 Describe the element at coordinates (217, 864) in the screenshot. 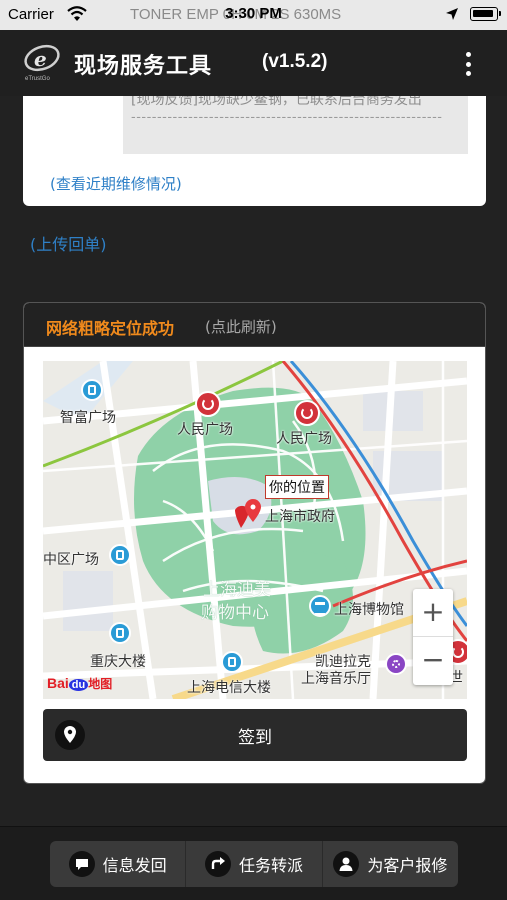

I see `forward-arrow-icon` at that location.